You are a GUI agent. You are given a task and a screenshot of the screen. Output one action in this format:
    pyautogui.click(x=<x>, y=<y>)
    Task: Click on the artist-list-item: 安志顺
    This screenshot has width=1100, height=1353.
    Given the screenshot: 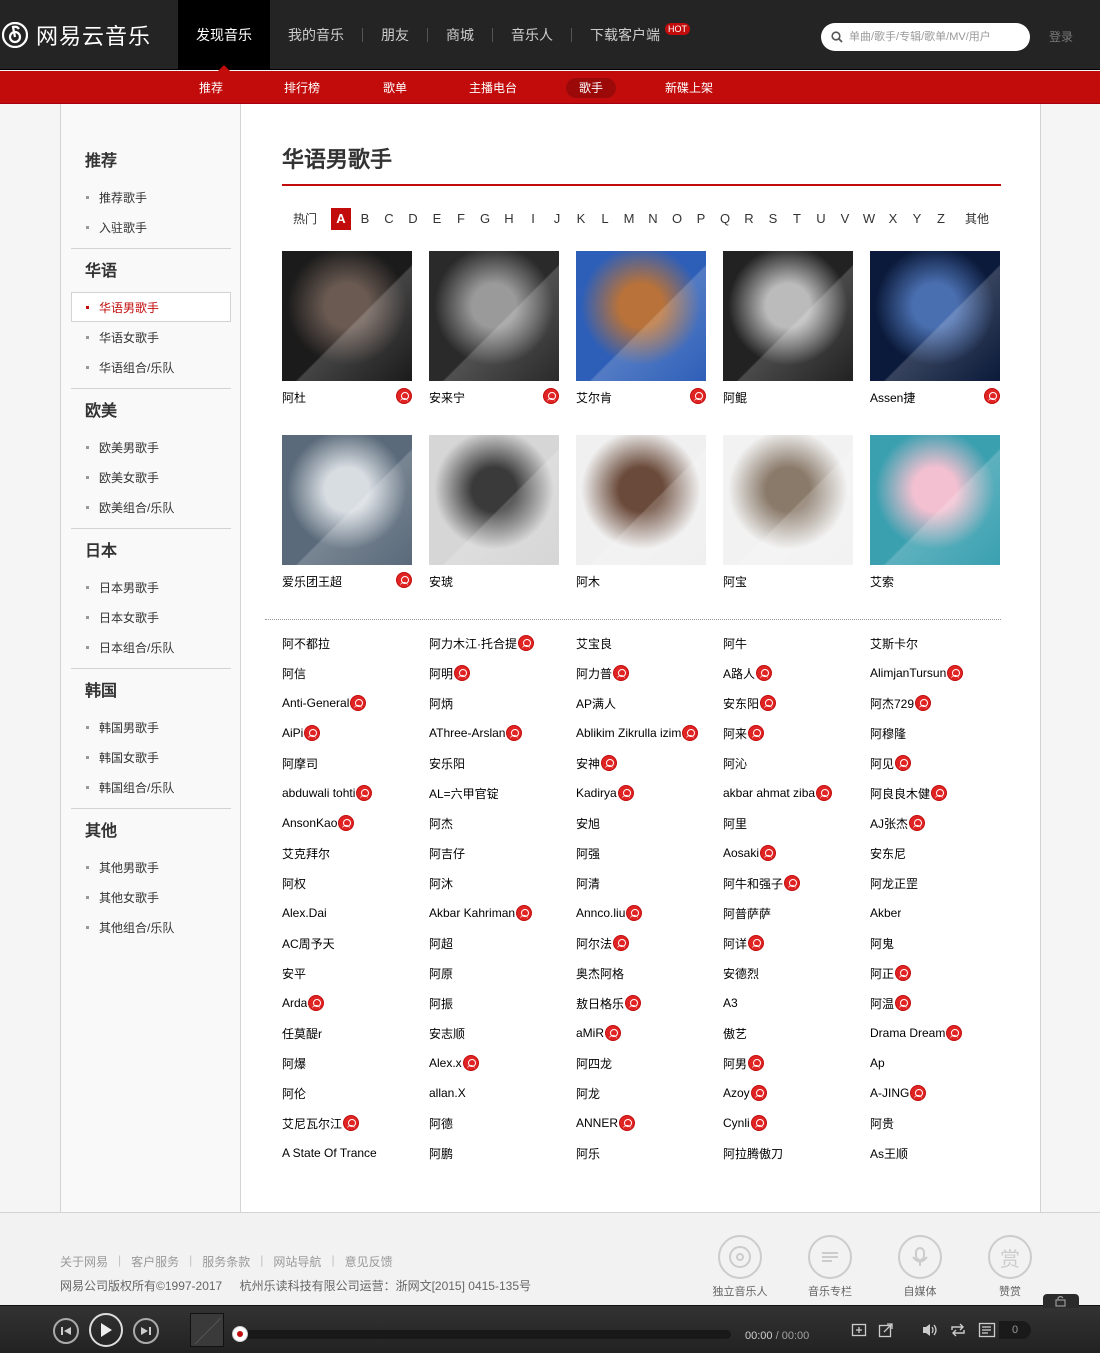 What is the action you would take?
    pyautogui.click(x=447, y=1033)
    